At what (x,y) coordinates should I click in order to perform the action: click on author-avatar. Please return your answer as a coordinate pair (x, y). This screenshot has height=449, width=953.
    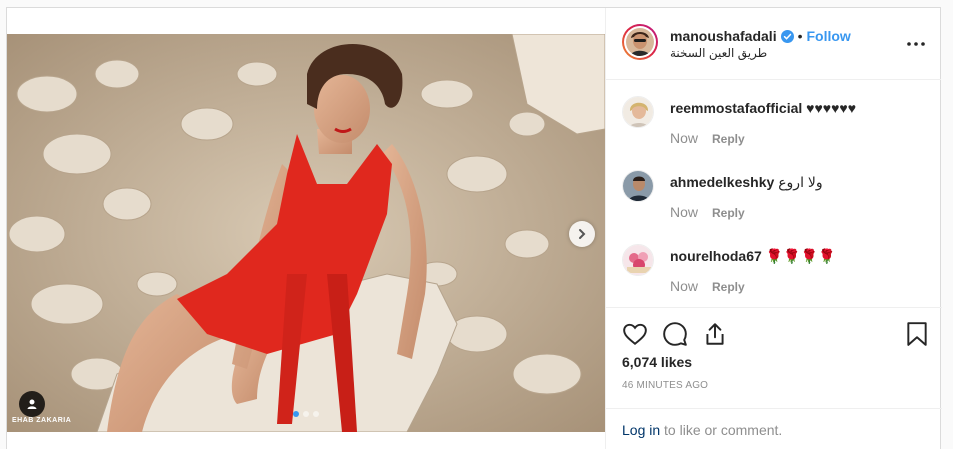
    Looking at the image, I should click on (640, 42).